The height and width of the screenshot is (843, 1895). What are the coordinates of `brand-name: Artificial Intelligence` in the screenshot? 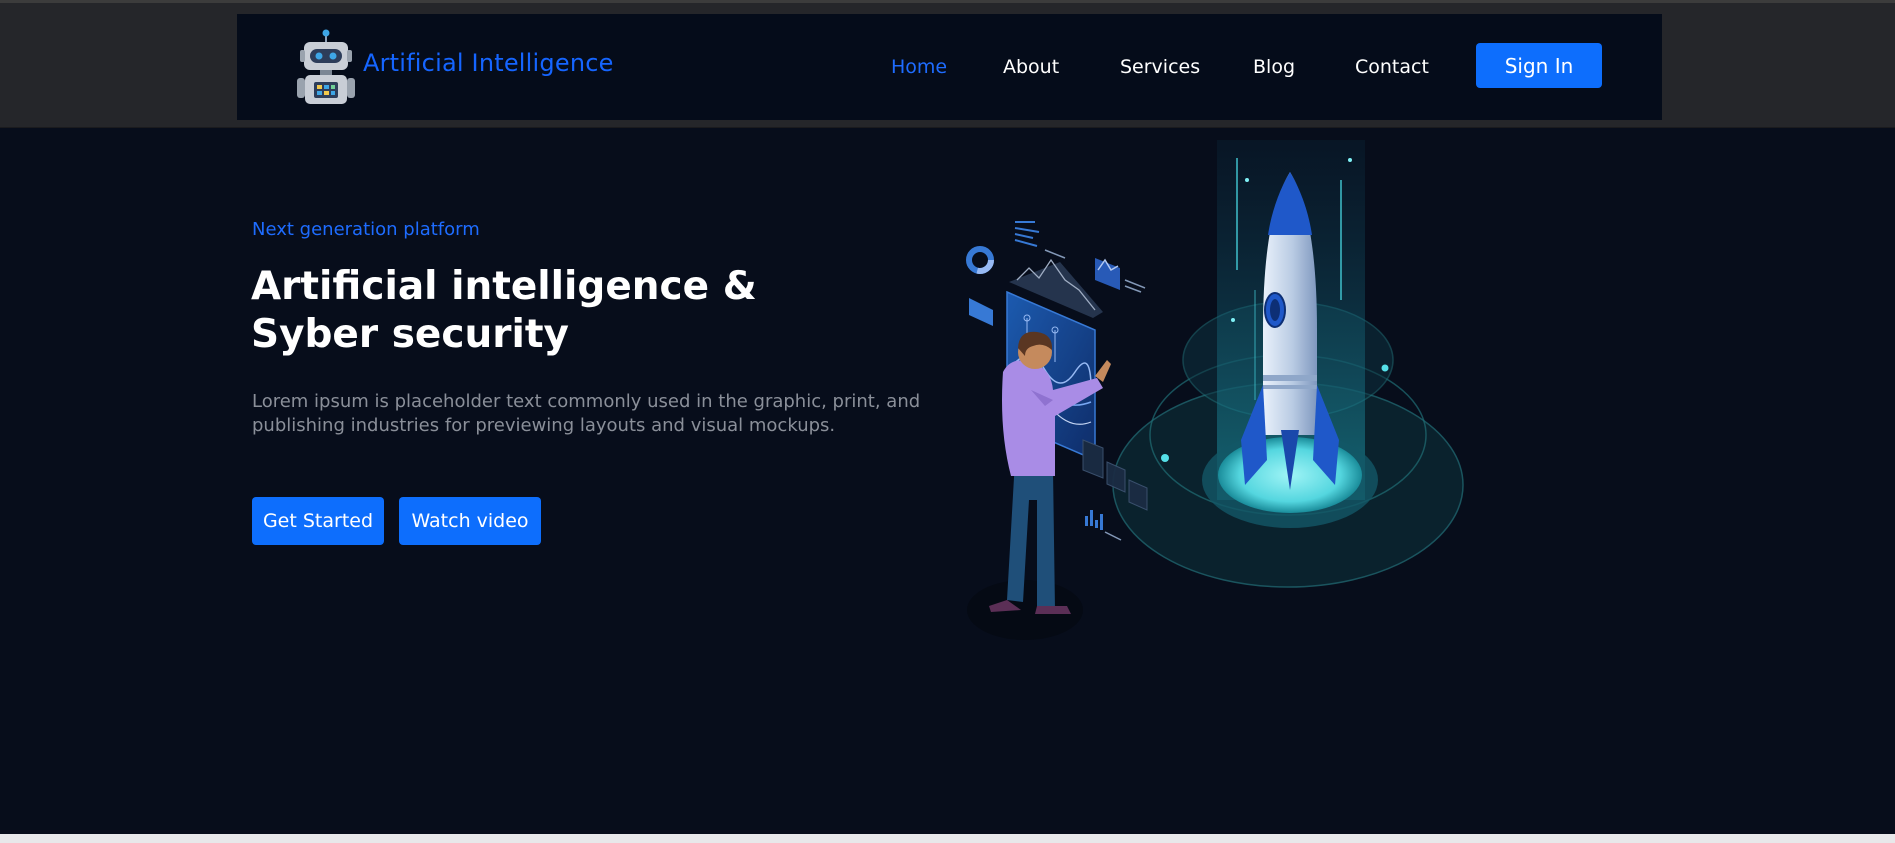 It's located at (488, 63).